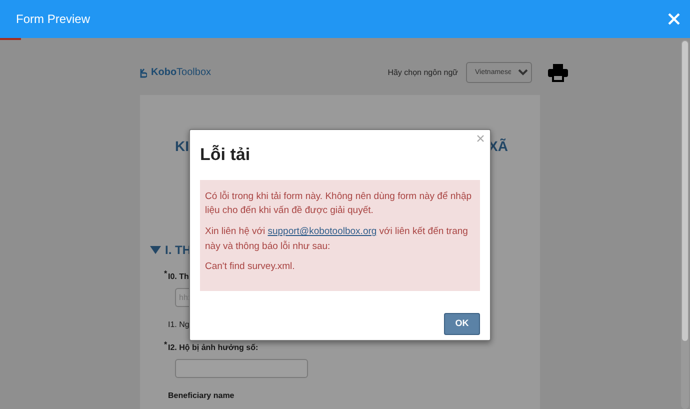 This screenshot has height=409, width=690. What do you see at coordinates (143, 73) in the screenshot?
I see `logo-icon` at bounding box center [143, 73].